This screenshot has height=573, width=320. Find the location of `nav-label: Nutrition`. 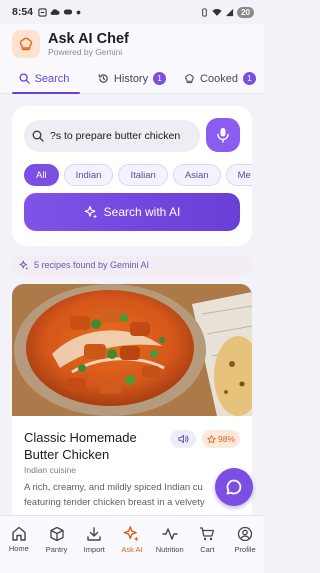

nav-label: Nutrition is located at coordinates (169, 549).